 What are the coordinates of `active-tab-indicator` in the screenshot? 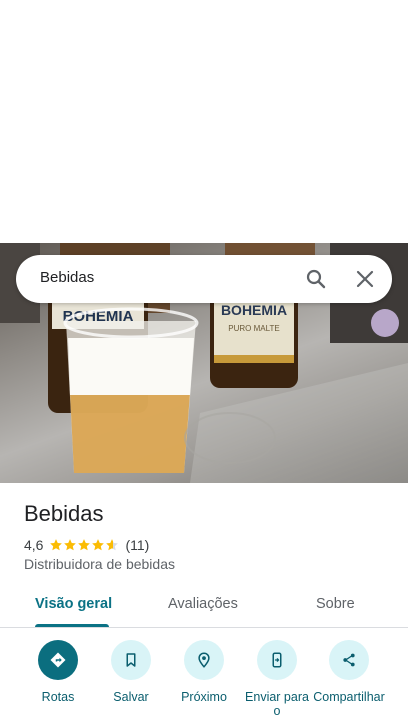 It's located at (72, 625).